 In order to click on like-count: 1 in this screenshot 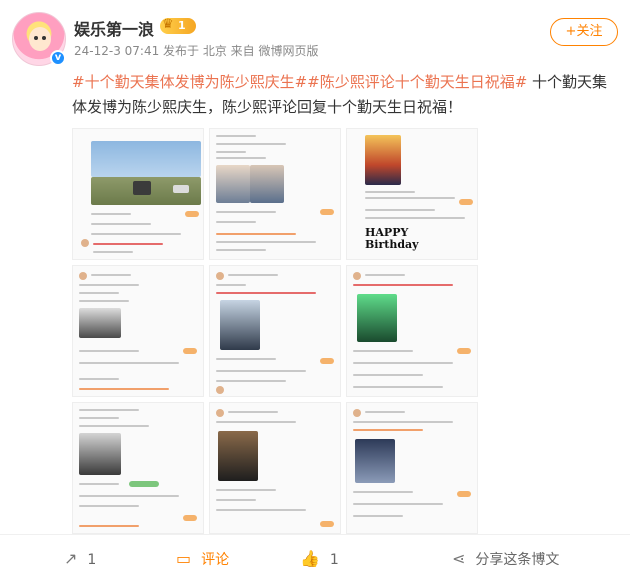, I will do `click(334, 560)`.